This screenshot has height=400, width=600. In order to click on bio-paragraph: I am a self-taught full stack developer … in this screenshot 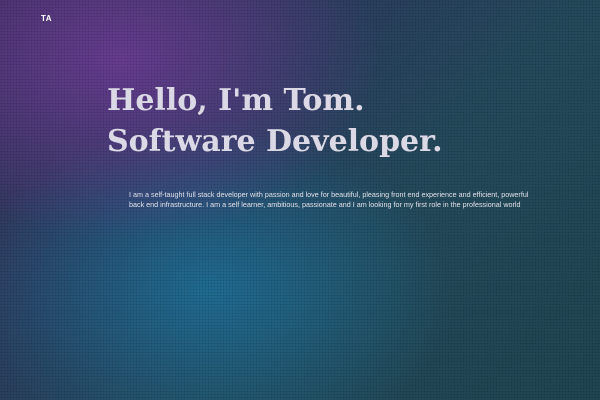, I will do `click(329, 200)`.